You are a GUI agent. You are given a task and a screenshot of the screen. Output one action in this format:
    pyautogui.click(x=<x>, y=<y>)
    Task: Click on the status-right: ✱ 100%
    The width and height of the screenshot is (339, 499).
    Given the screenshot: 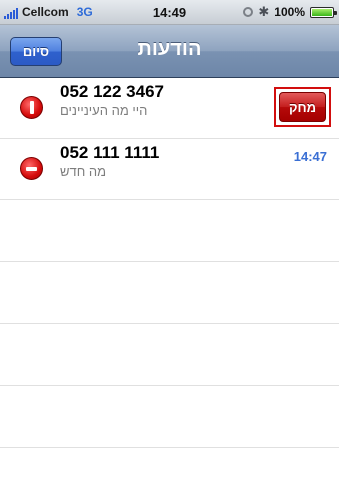 What is the action you would take?
    pyautogui.click(x=290, y=12)
    